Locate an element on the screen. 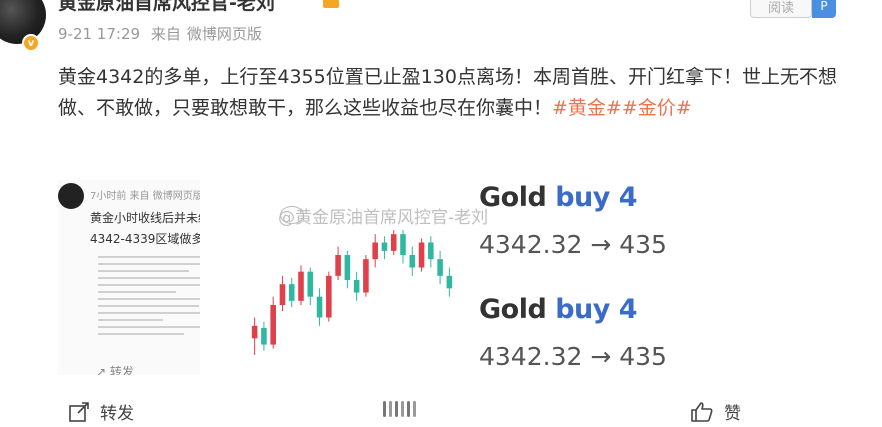 The height and width of the screenshot is (427, 882). trade-card-price-2: 4342.32 → 435 is located at coordinates (573, 356).